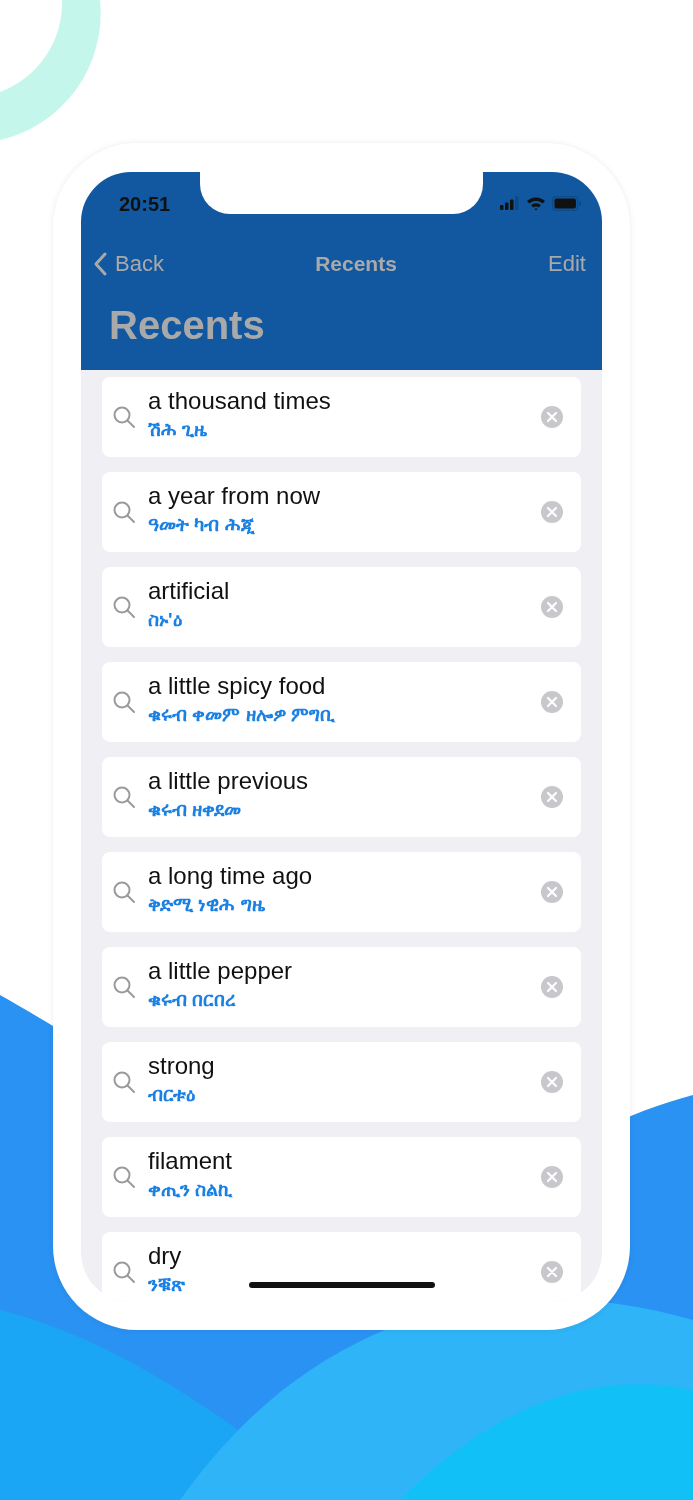 The image size is (693, 1500). Describe the element at coordinates (190, 1161) in the screenshot. I see `english-phrase: filament` at that location.